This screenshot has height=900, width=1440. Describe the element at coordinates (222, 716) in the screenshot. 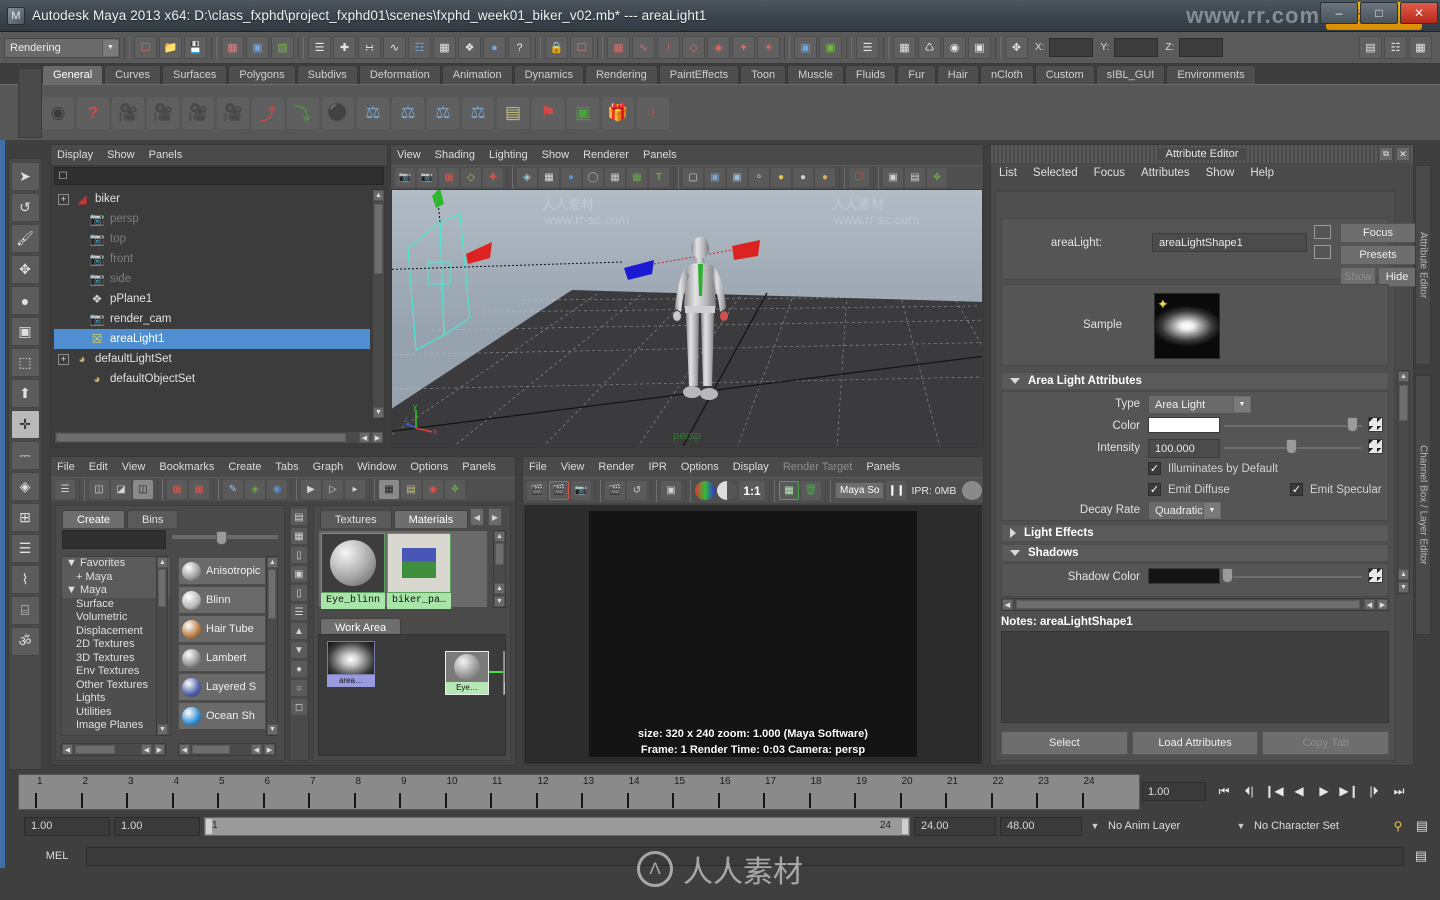

I see `create-node-ocean-sh: Ocean Sh` at that location.